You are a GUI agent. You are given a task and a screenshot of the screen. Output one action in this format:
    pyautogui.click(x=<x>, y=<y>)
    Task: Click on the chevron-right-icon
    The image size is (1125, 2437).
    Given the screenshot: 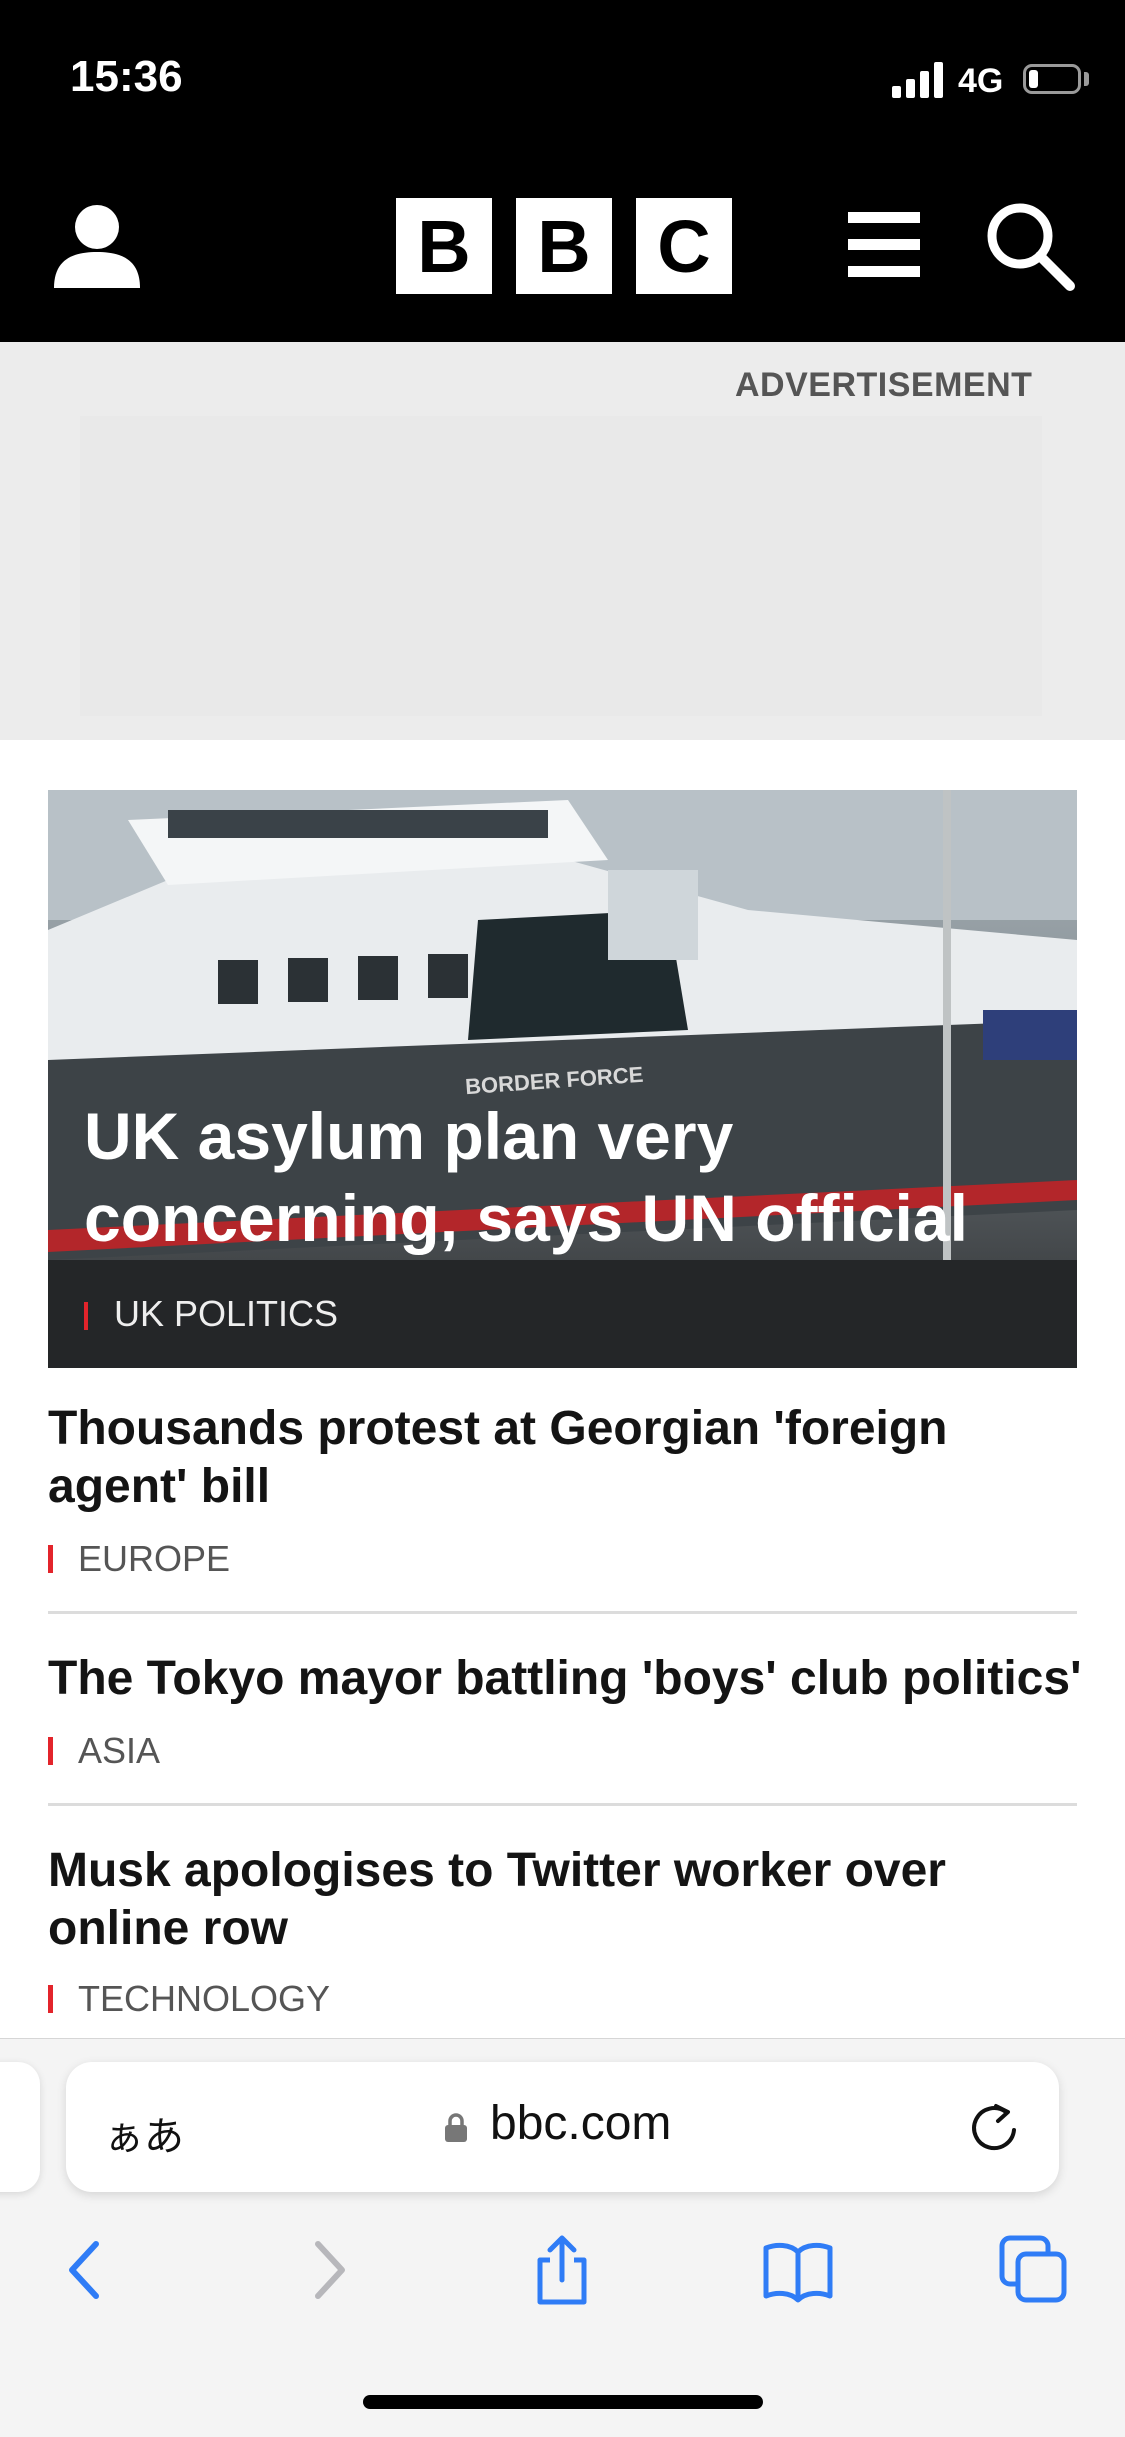 What is the action you would take?
    pyautogui.click(x=328, y=2270)
    